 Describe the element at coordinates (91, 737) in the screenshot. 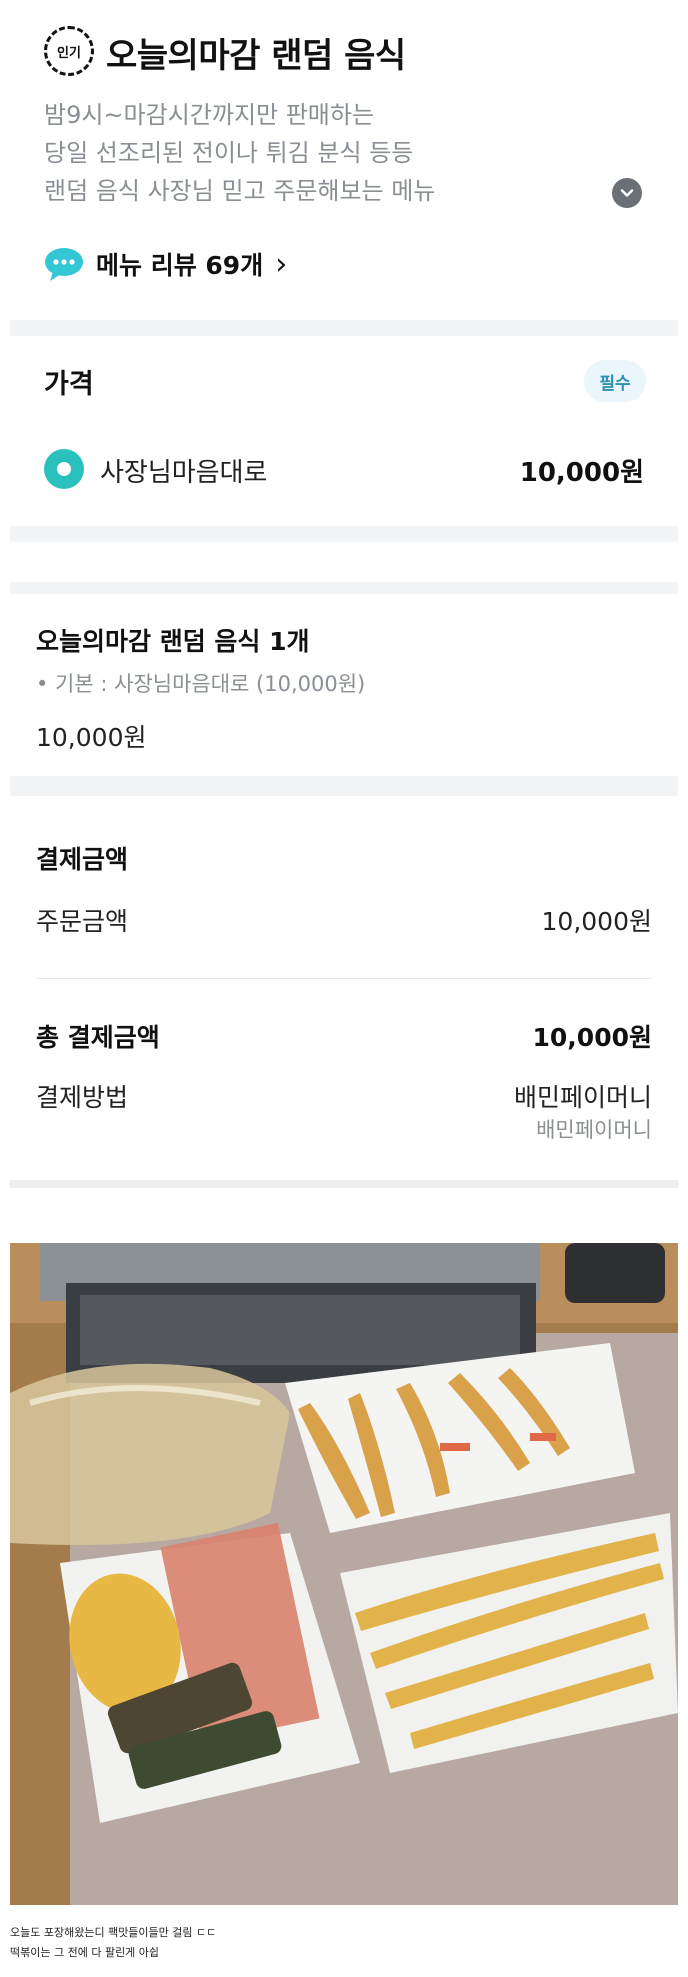

I see `order-item-price: 10,000원` at that location.